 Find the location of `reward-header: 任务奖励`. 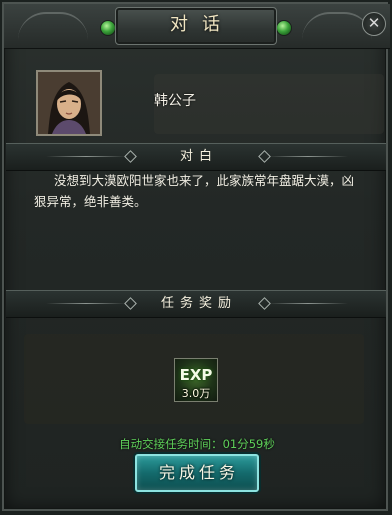

reward-header: 任务奖励 is located at coordinates (196, 304).